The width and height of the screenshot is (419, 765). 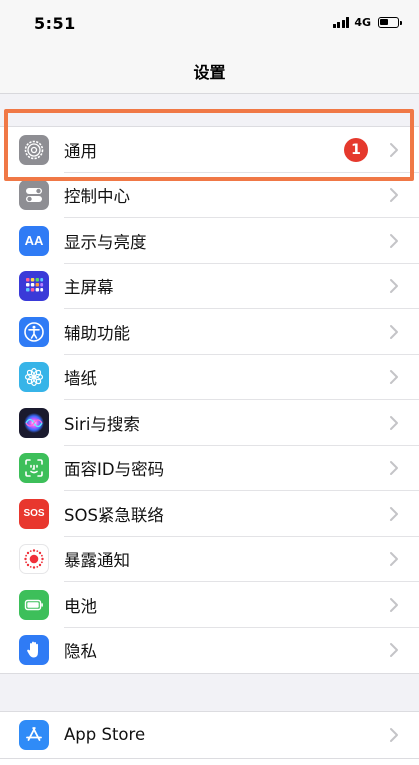 What do you see at coordinates (114, 470) in the screenshot?
I see `settings-row-label: 面容ID与密码` at bounding box center [114, 470].